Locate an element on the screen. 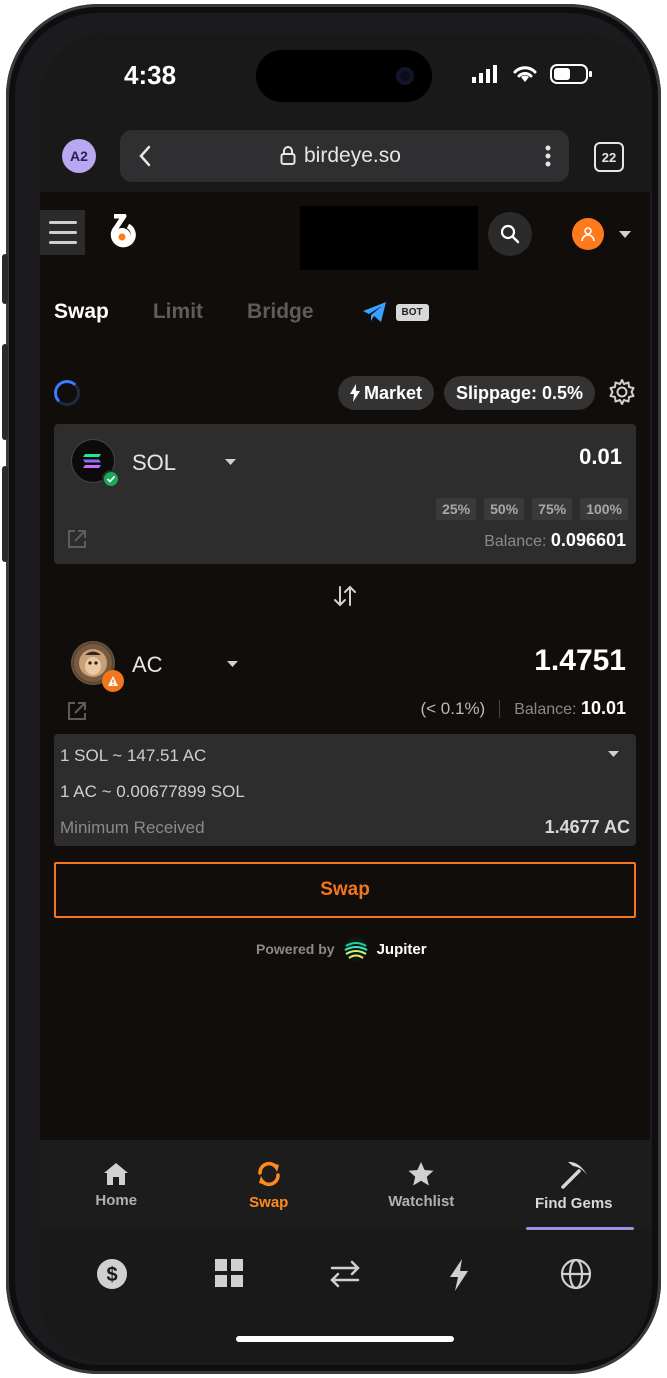  status-icons is located at coordinates (533, 74).